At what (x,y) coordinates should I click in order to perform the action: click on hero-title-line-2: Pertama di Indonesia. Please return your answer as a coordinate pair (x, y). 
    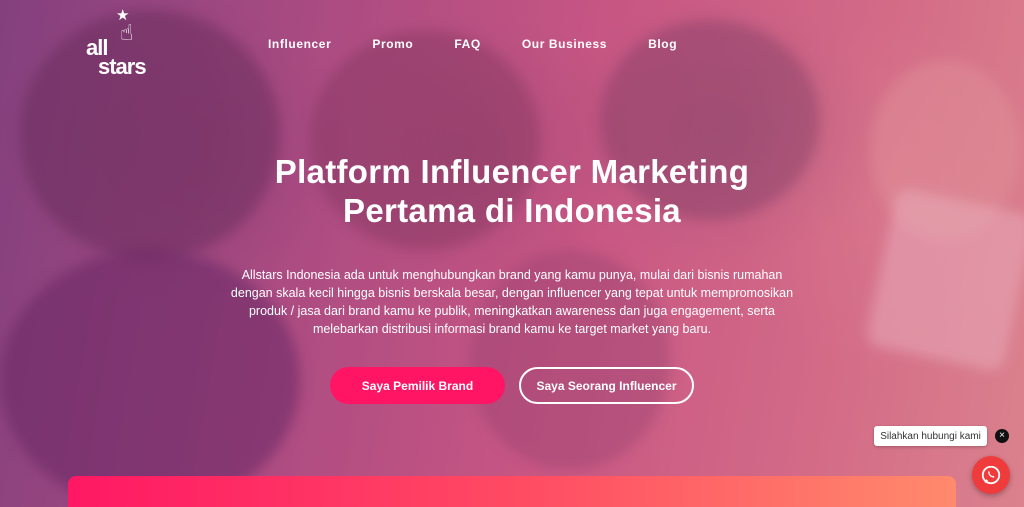
    Looking at the image, I should click on (512, 210).